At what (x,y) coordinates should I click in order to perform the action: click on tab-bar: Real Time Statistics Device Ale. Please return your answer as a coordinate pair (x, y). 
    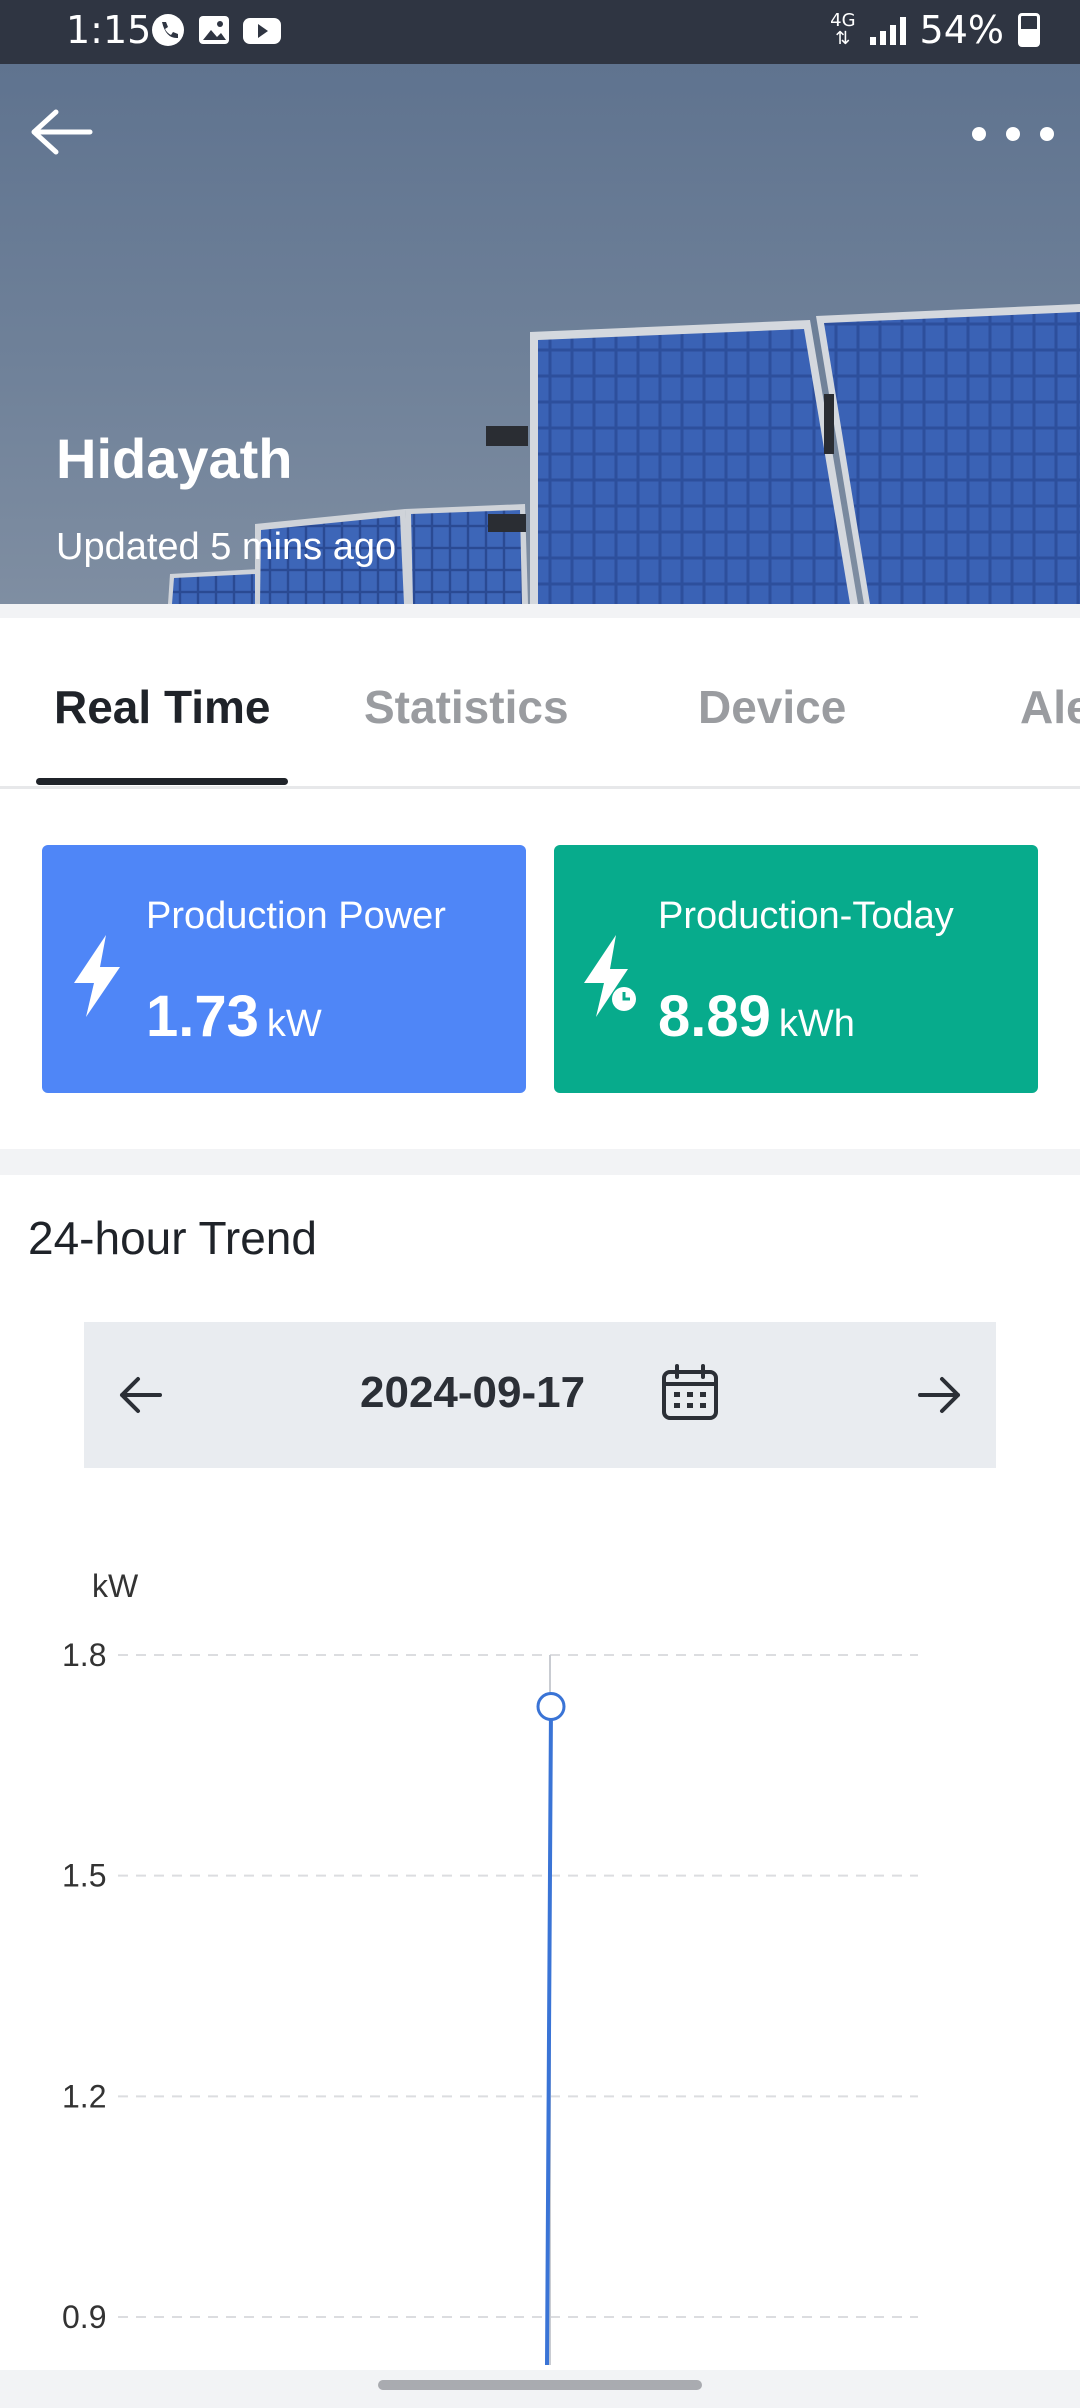
    Looking at the image, I should click on (540, 703).